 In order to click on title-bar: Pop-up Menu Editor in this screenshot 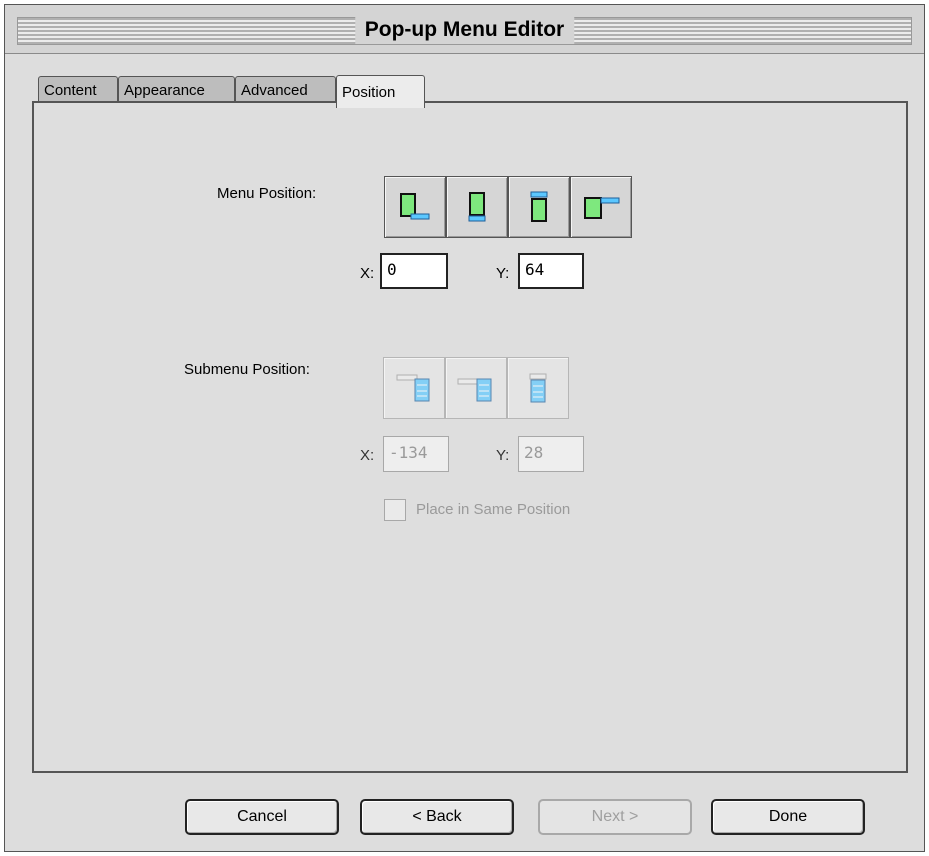, I will do `click(464, 29)`.